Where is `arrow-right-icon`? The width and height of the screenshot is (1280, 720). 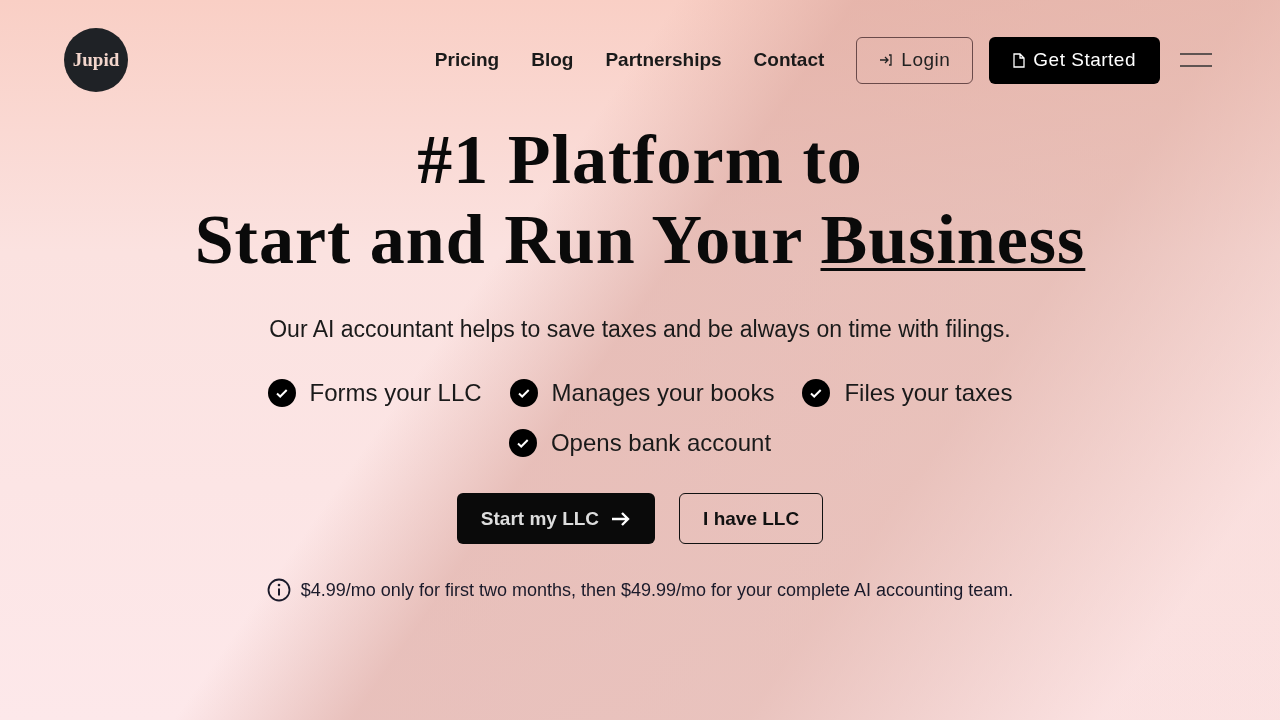
arrow-right-icon is located at coordinates (621, 518).